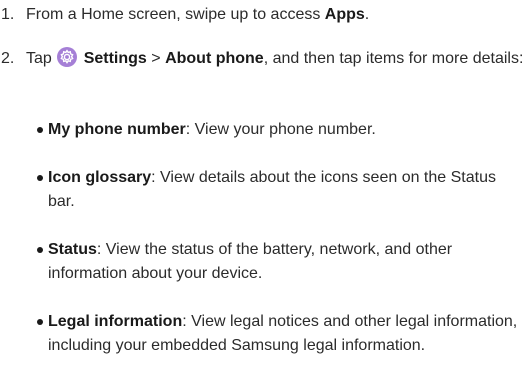 This screenshot has width=527, height=390. Describe the element at coordinates (8, 14) in the screenshot. I see `step-number: 1.` at that location.